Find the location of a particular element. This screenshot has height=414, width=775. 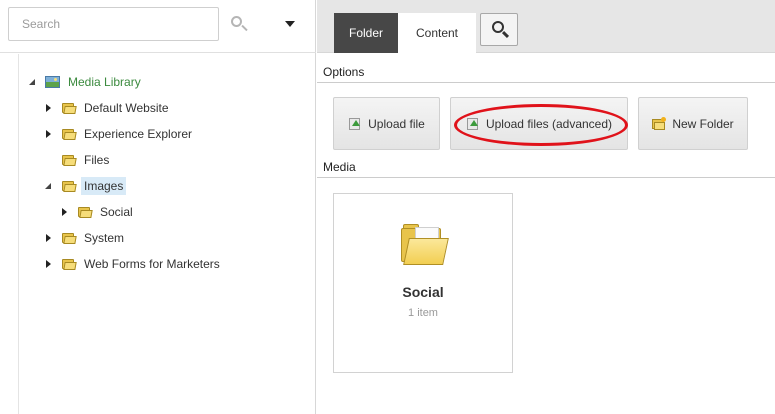

search-bar is located at coordinates (158, 26).